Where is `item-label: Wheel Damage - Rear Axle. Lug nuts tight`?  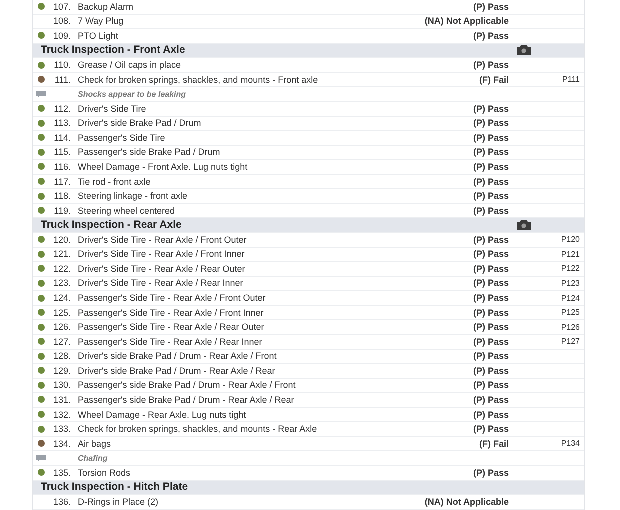
item-label: Wheel Damage - Rear Axle. Lug nuts tight is located at coordinates (162, 415).